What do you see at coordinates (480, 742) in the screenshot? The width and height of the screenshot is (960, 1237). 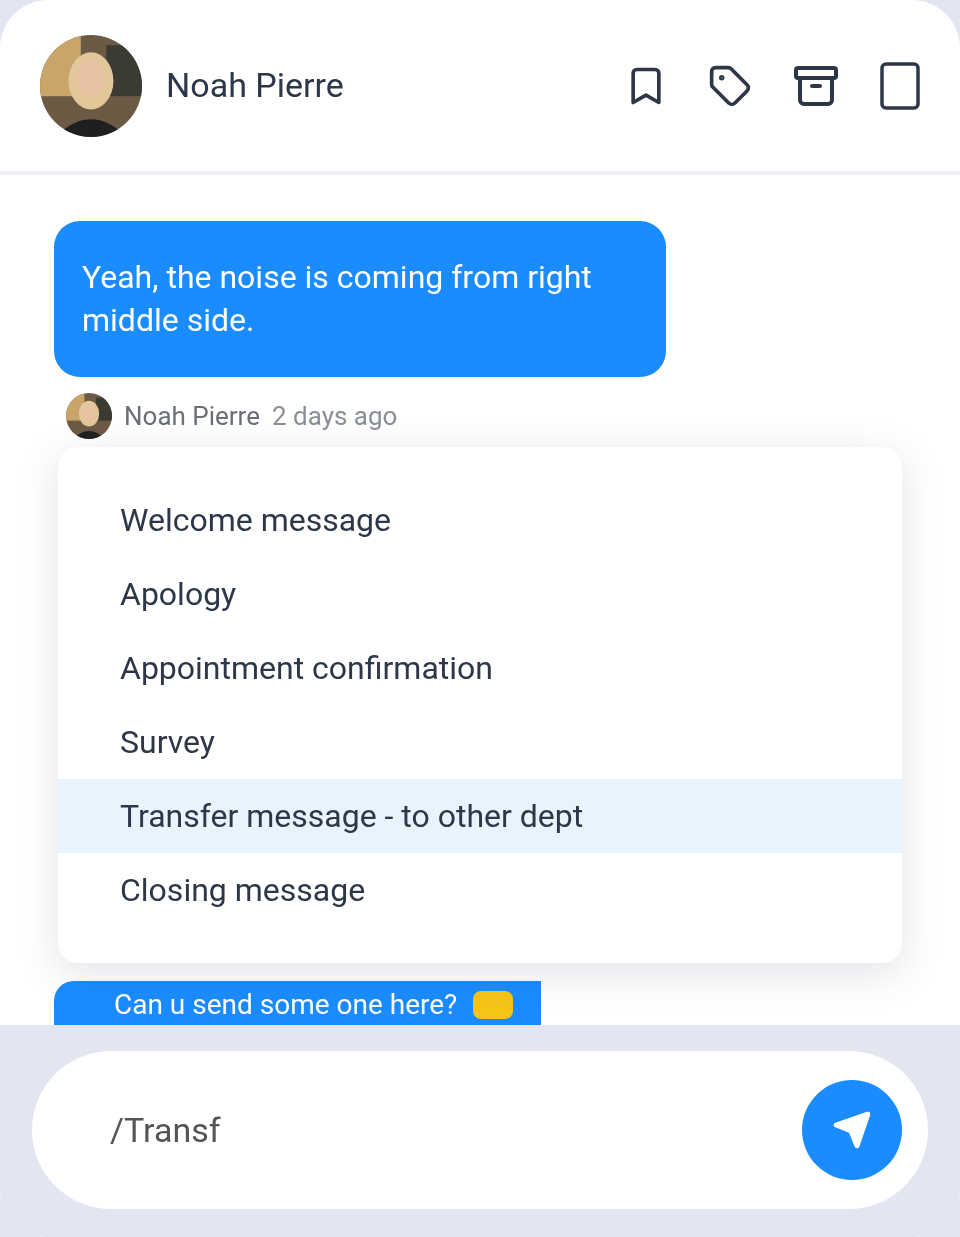 I see `menu-item: Survey` at bounding box center [480, 742].